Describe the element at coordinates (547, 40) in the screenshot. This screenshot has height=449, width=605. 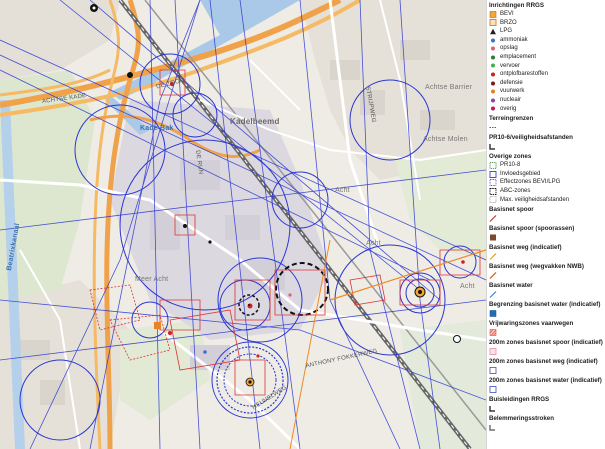
I see `legend-item: ammoniak` at that location.